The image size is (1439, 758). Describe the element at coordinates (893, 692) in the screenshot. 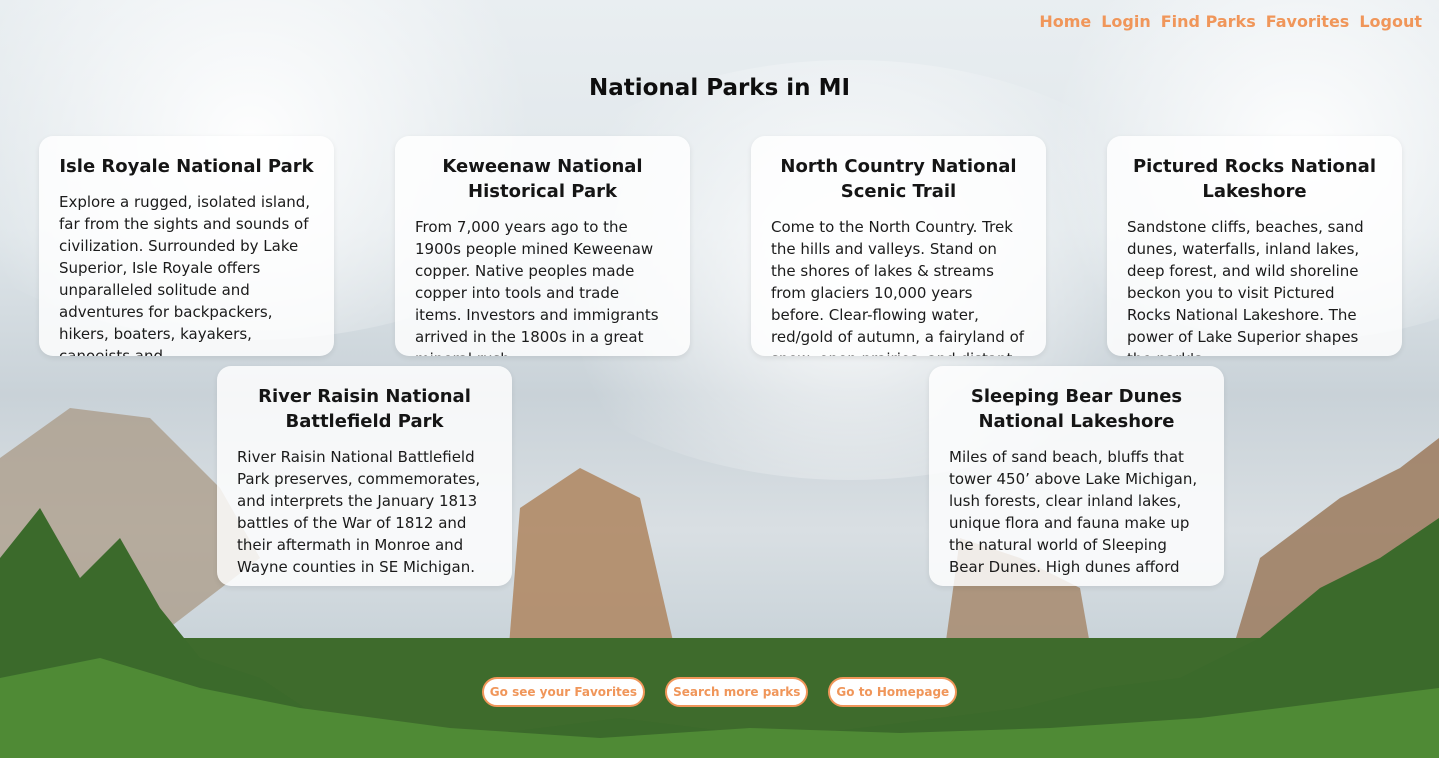

I see `go-to-homepage-button: Go to Homepage` at that location.